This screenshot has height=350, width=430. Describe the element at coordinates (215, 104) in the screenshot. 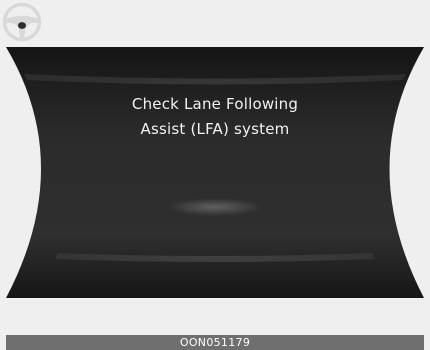

I see `warning-message-line-1: Check Lane Following` at that location.